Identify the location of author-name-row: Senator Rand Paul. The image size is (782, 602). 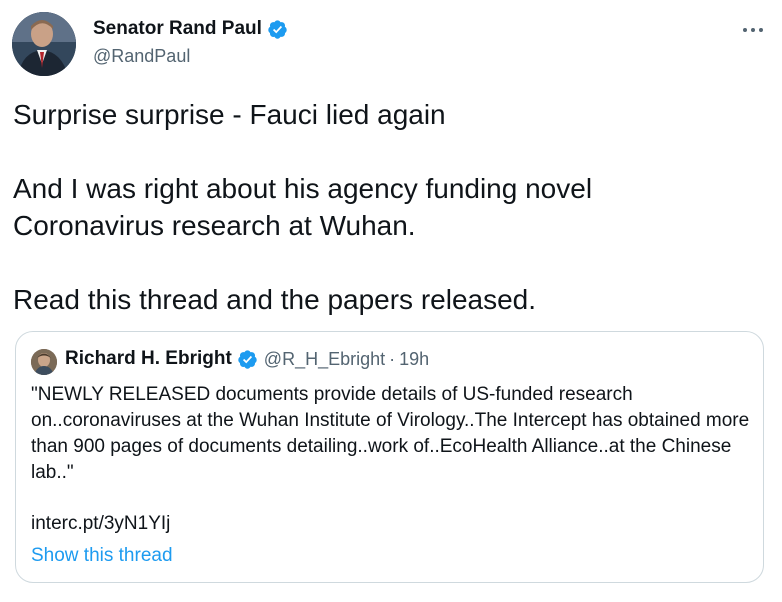
(190, 29).